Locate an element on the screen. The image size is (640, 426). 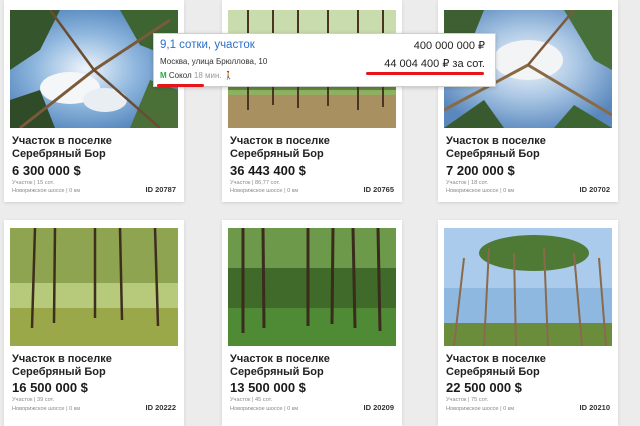
highlight-underline-price is located at coordinates (425, 73).